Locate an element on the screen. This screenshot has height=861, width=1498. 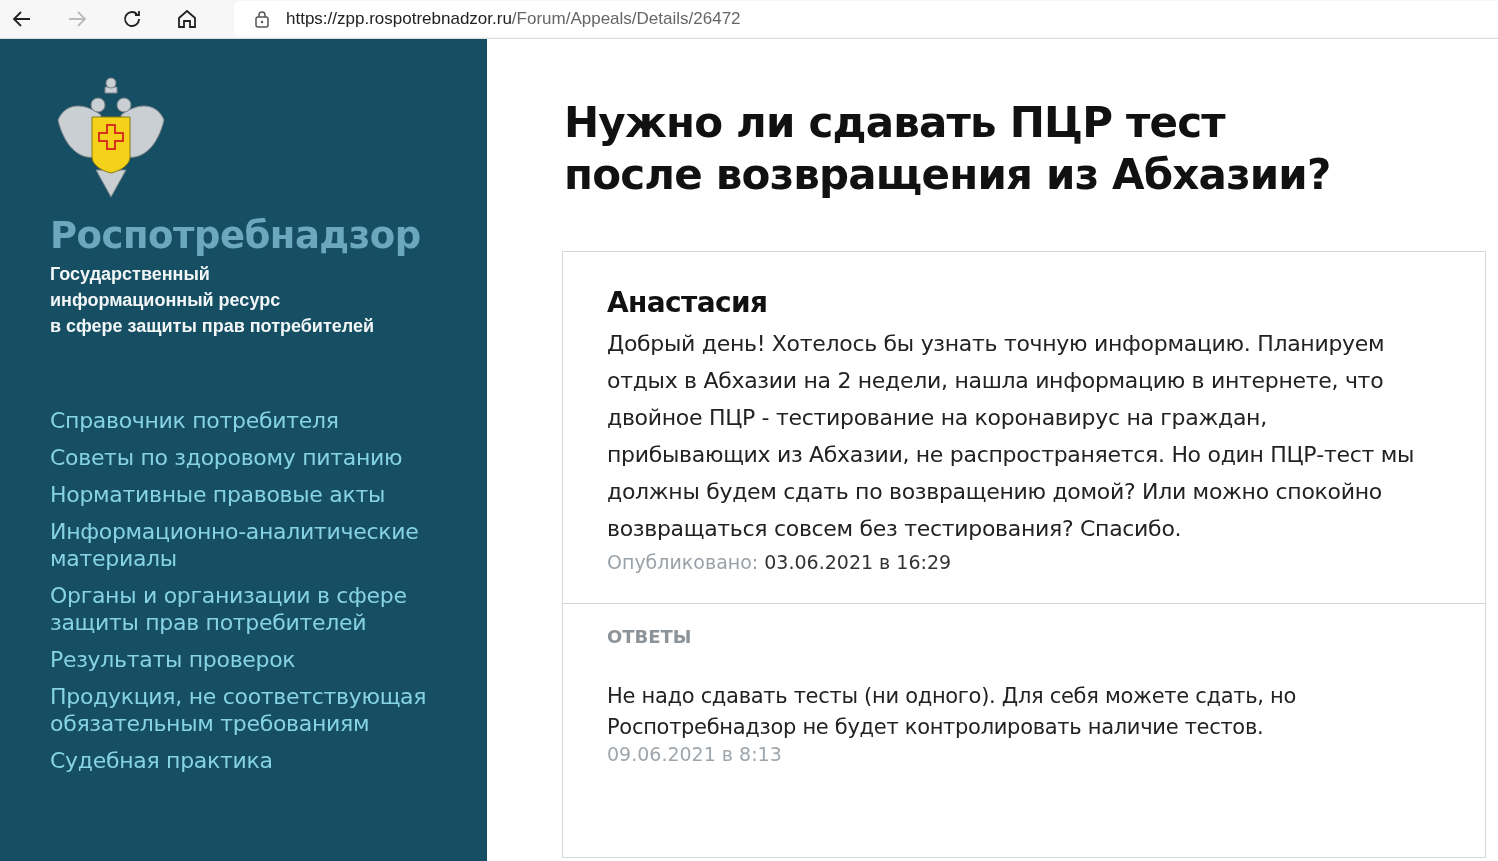
nav-link: Результаты проверок is located at coordinates (173, 659).